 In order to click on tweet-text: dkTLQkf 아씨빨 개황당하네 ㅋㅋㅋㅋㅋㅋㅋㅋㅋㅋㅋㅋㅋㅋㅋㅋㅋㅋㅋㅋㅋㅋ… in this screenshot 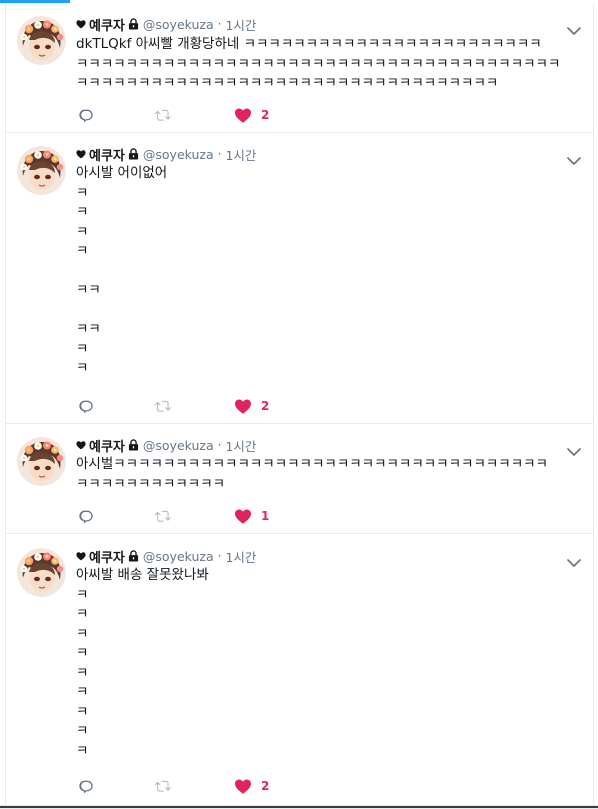, I will do `click(331, 64)`.